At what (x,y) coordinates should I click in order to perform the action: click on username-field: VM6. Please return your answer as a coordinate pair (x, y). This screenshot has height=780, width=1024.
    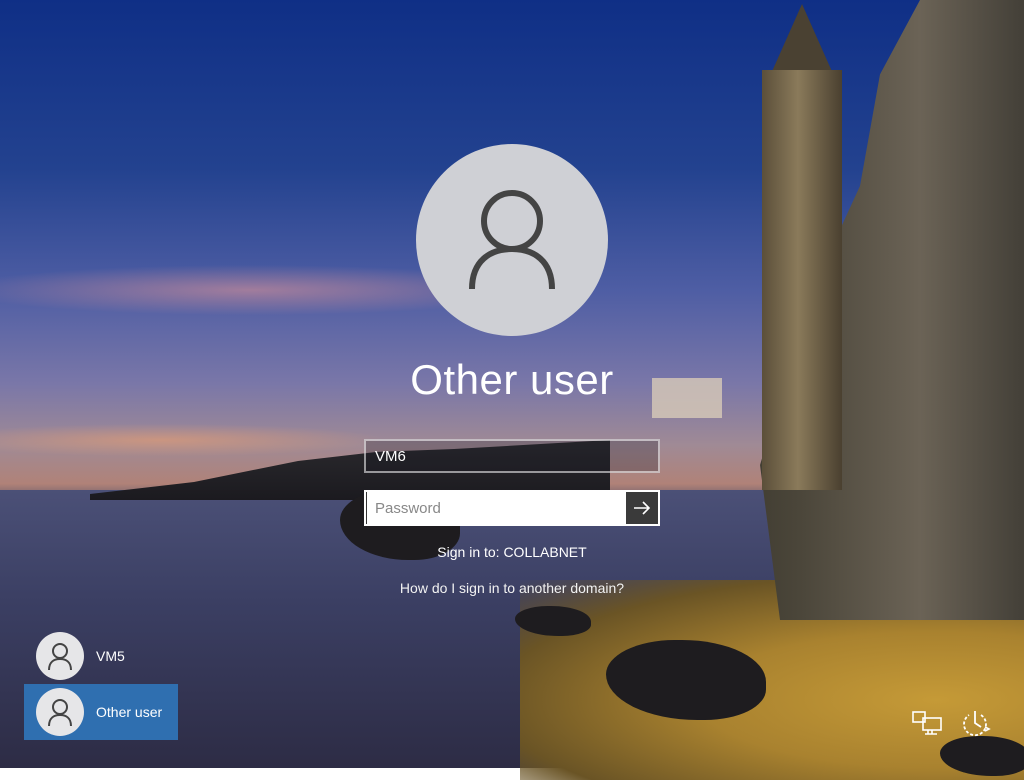
    Looking at the image, I should click on (512, 456).